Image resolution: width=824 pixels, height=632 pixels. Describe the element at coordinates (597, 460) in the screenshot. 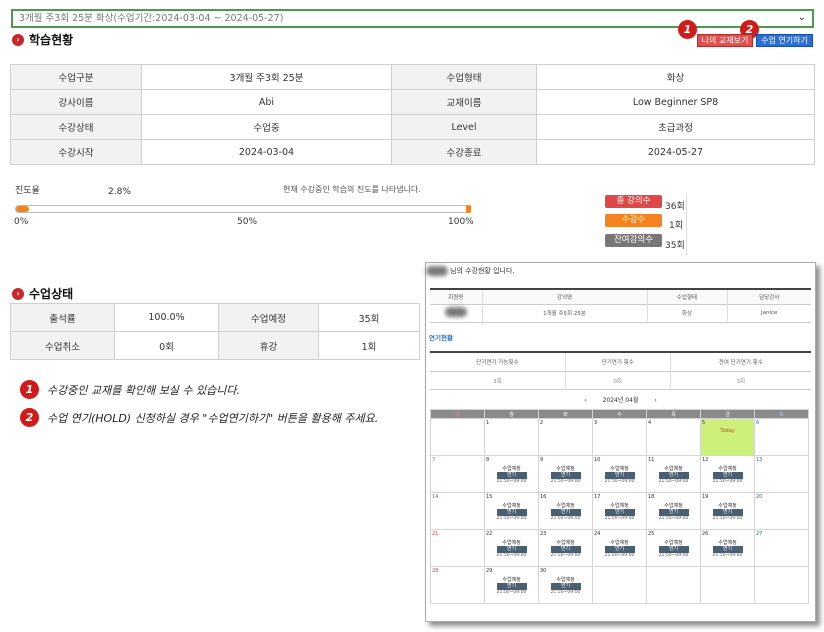

I see `day-number: 10` at that location.